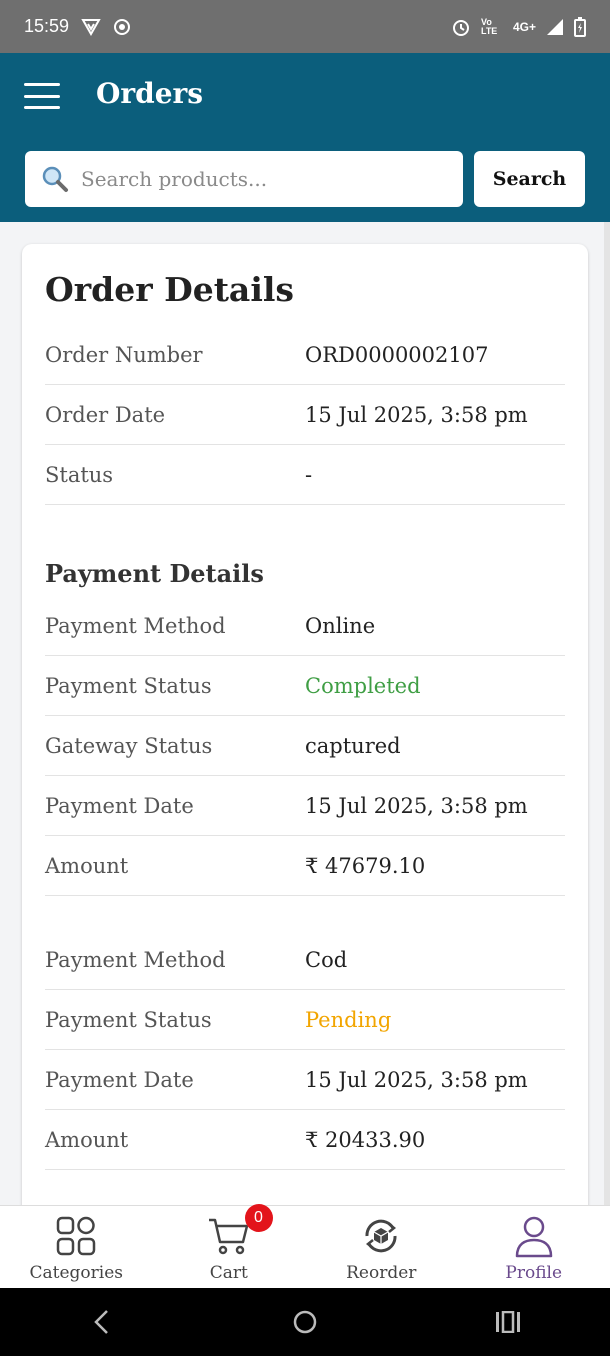 Image resolution: width=610 pixels, height=1356 pixels. Describe the element at coordinates (76, 1236) in the screenshot. I see `grid-icon` at that location.